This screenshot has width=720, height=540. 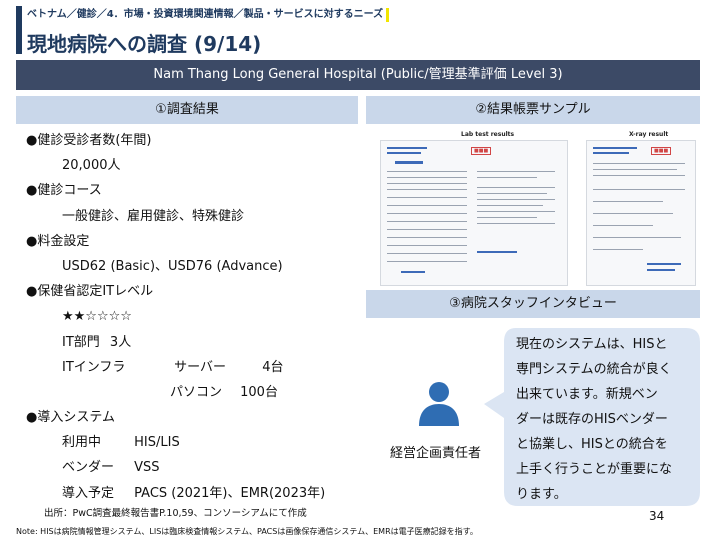 What do you see at coordinates (88, 468) in the screenshot?
I see `vendor-label: ベンダー` at bounding box center [88, 468].